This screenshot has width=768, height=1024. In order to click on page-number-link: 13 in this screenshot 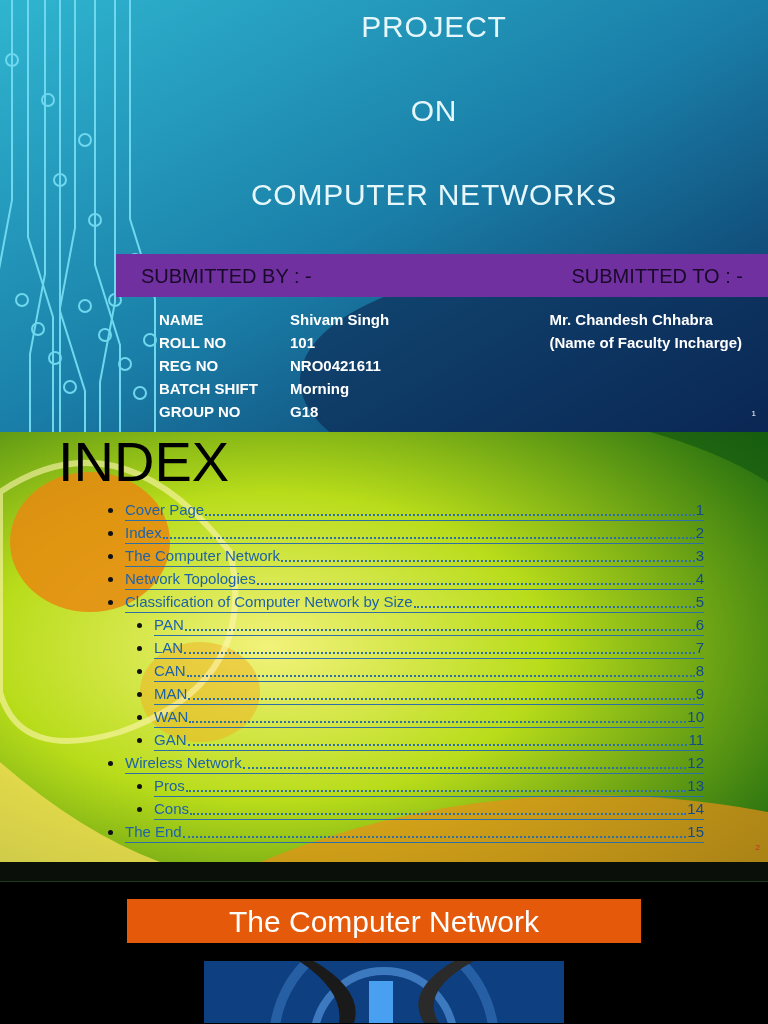, I will do `click(695, 786)`.